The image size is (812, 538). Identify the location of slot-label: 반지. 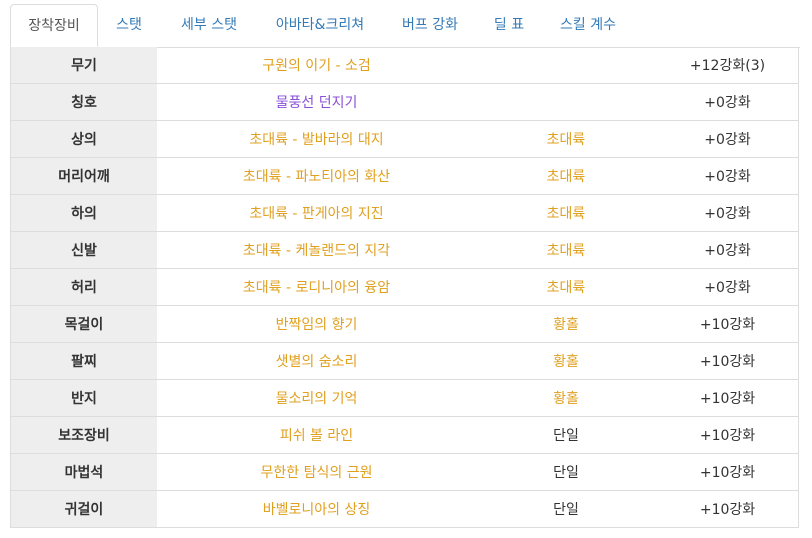
(84, 398).